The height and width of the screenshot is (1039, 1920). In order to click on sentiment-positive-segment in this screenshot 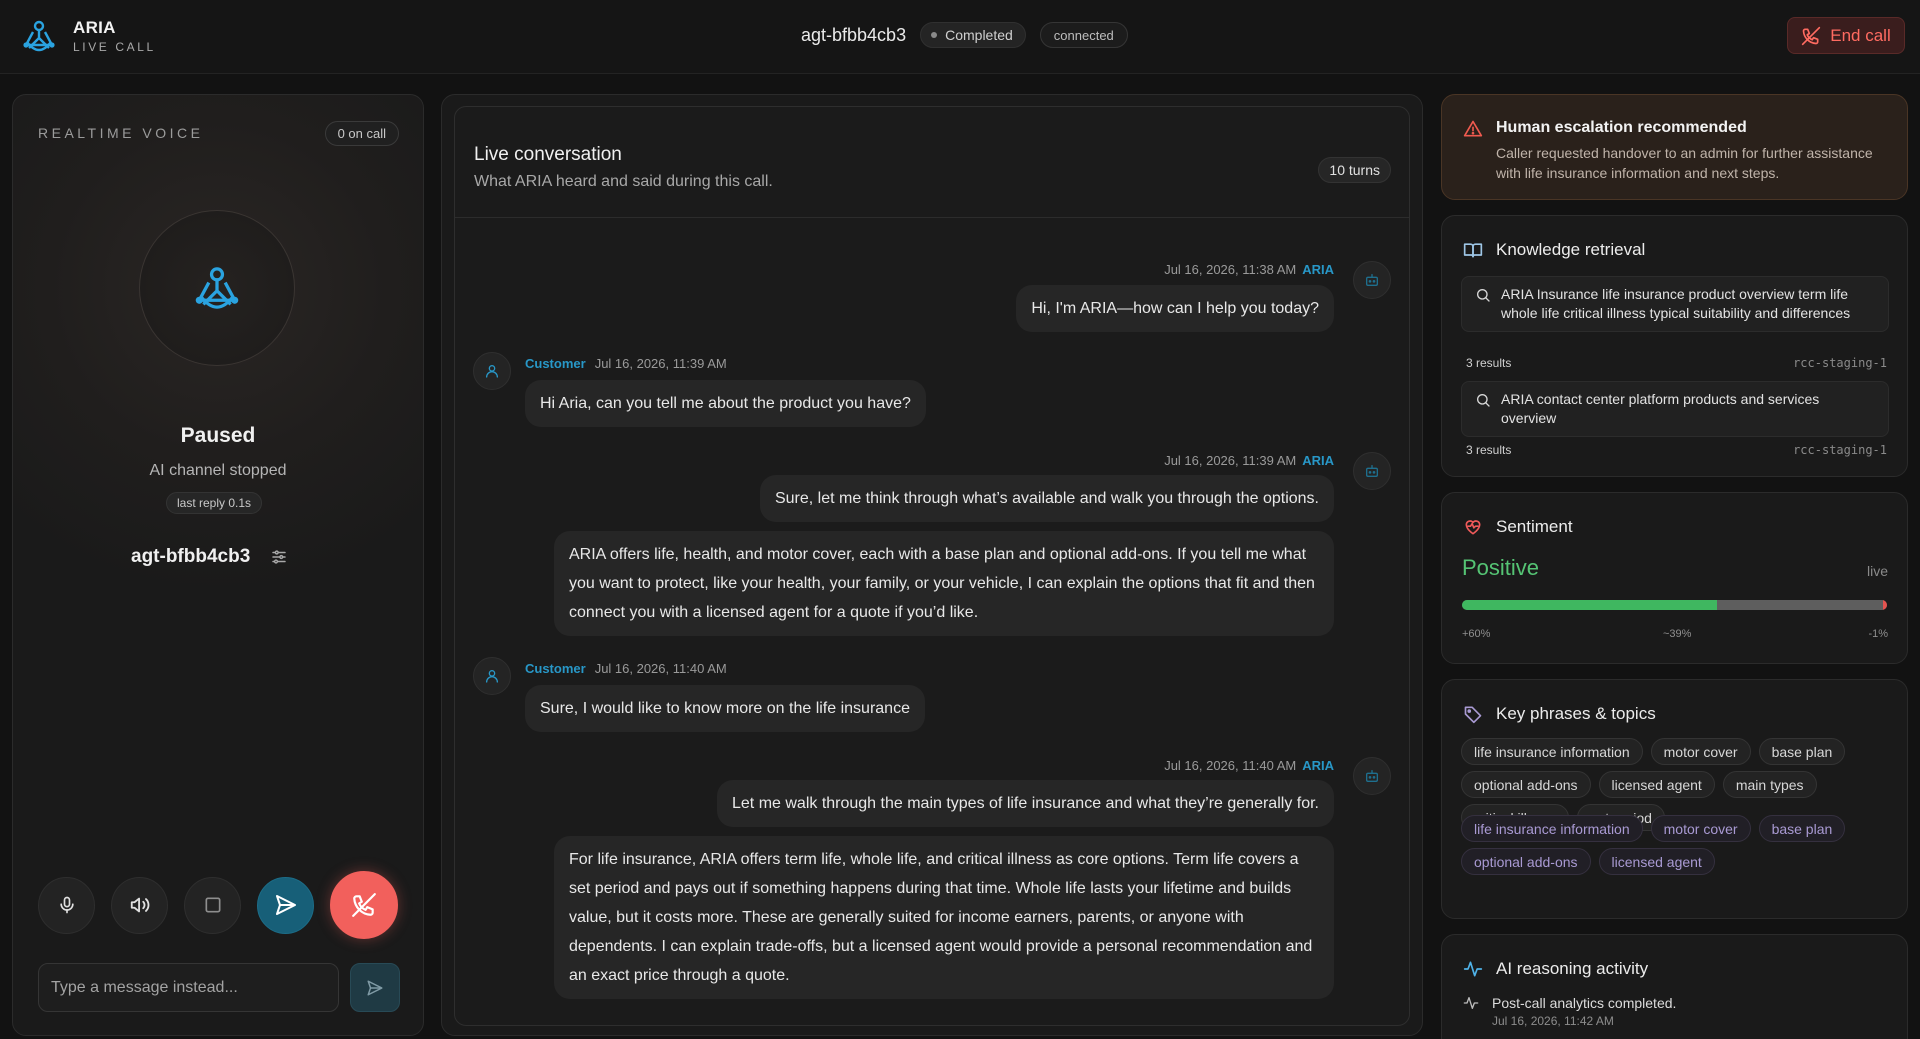, I will do `click(1589, 605)`.